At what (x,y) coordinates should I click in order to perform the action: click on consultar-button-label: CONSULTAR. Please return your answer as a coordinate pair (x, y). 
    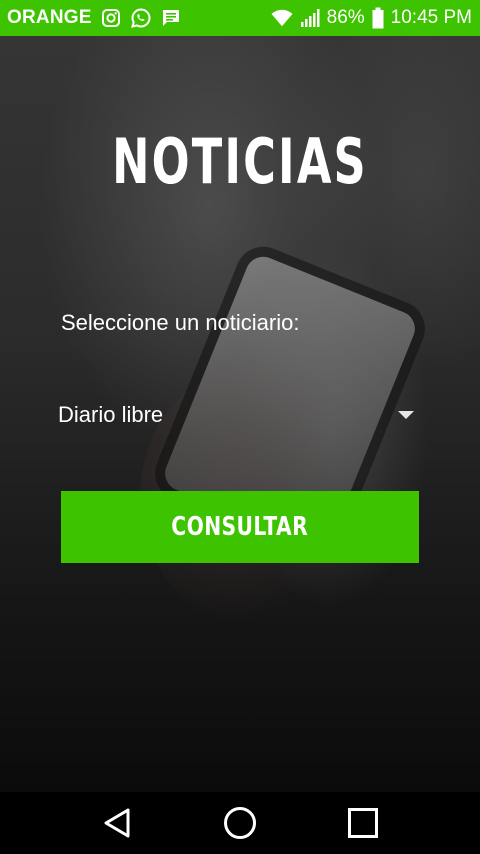
    Looking at the image, I should click on (240, 527).